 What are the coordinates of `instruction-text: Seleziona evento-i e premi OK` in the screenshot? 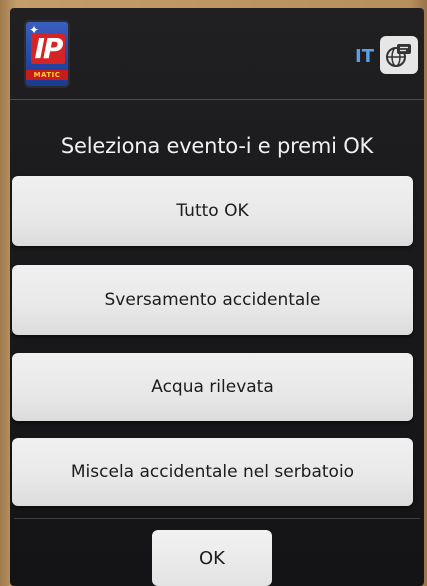 It's located at (217, 146).